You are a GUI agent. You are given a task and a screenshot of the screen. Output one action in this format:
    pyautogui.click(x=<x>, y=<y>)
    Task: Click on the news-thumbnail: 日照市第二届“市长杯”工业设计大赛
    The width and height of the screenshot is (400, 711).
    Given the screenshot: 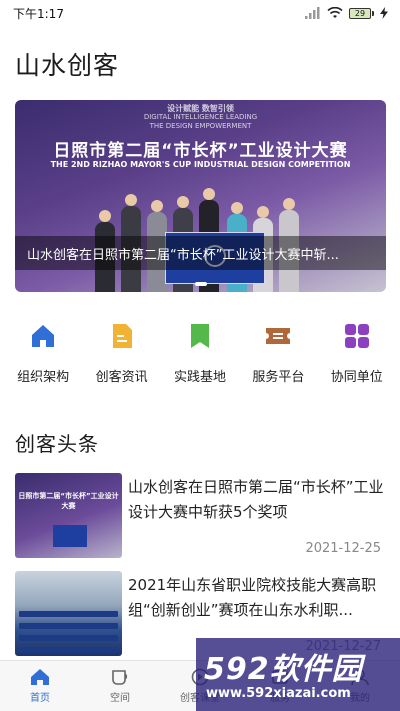 What is the action you would take?
    pyautogui.click(x=68, y=515)
    